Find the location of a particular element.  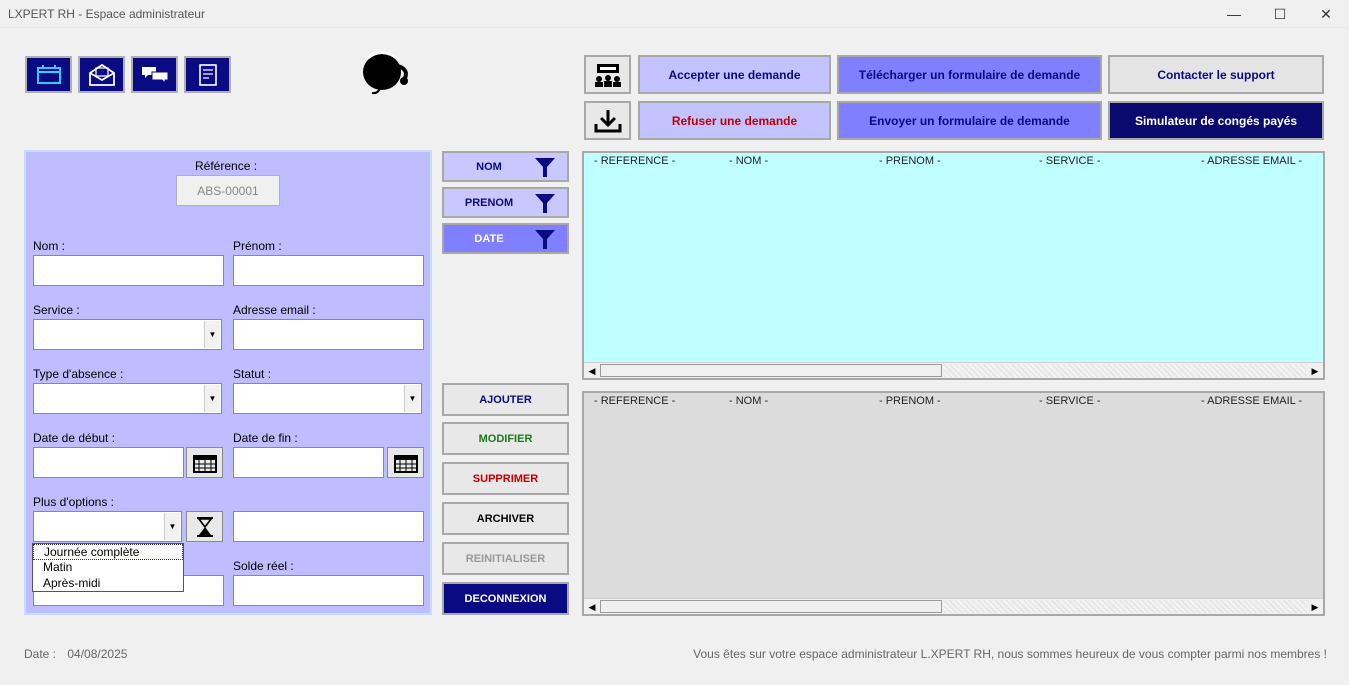

meeting-icon is located at coordinates (607, 75).